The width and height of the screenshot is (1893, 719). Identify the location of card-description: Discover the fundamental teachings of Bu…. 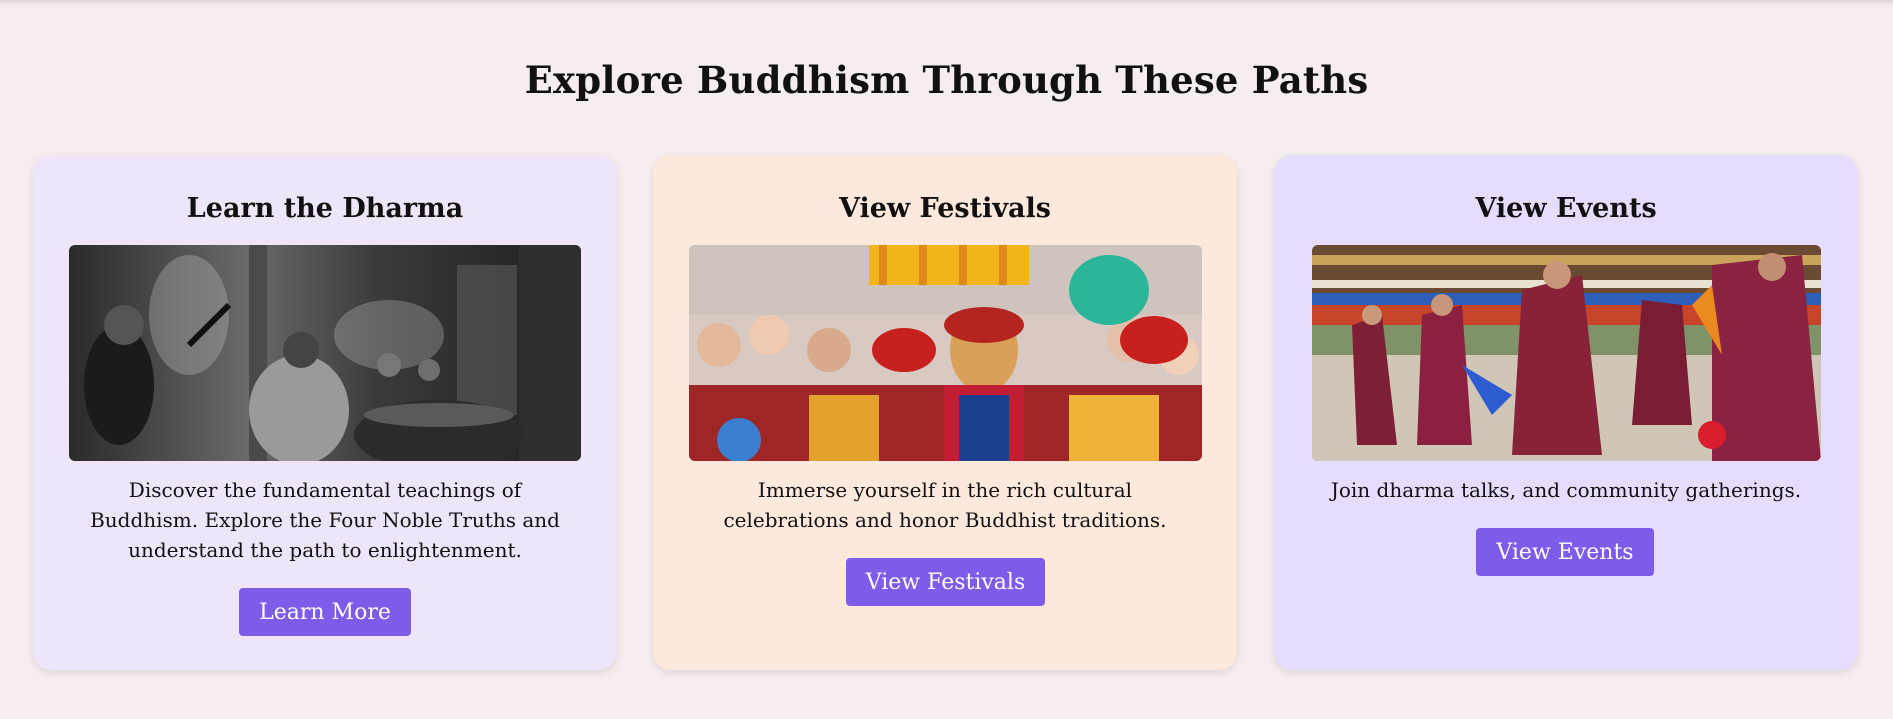
(325, 520).